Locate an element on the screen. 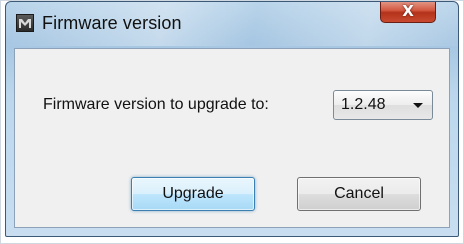 The height and width of the screenshot is (244, 464). close-icon: X is located at coordinates (408, 11).